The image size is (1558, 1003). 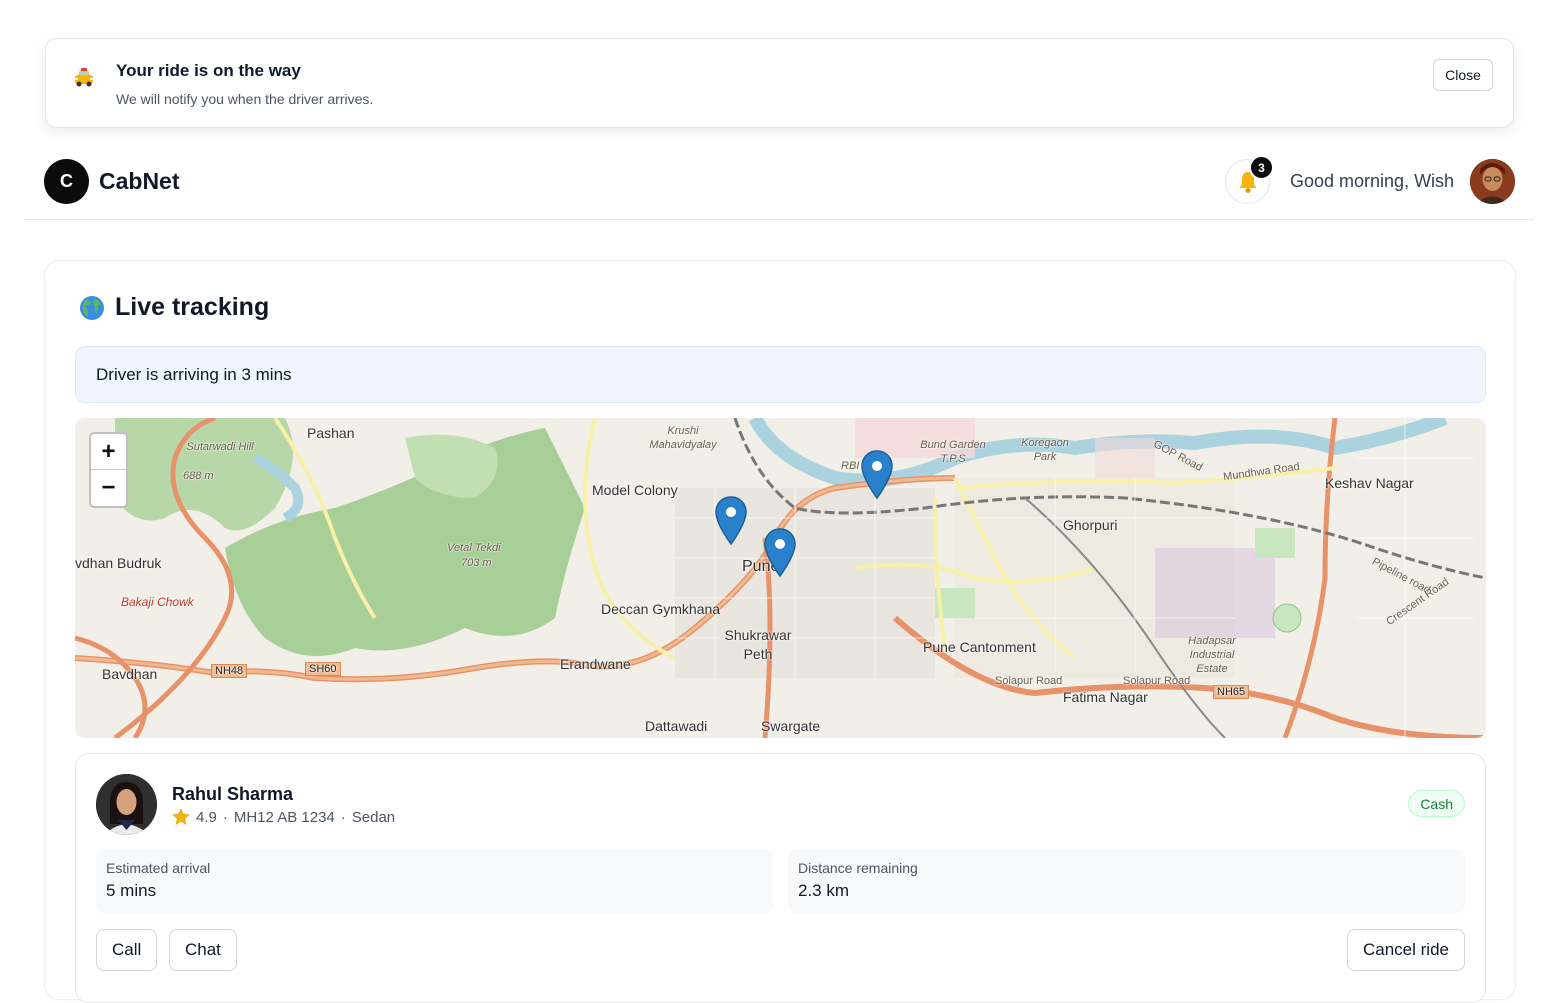 I want to click on map-label: Shukrawar Peth, so click(x=758, y=644).